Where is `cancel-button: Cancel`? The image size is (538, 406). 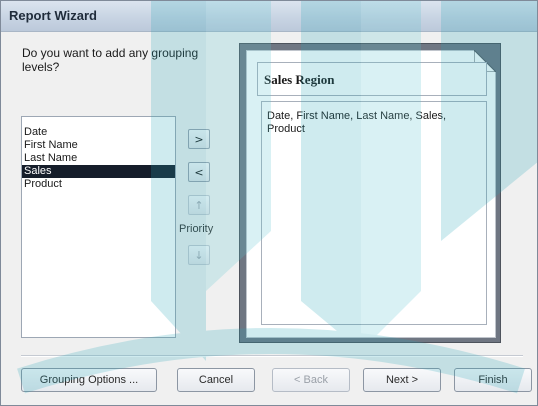
cancel-button: Cancel is located at coordinates (216, 380).